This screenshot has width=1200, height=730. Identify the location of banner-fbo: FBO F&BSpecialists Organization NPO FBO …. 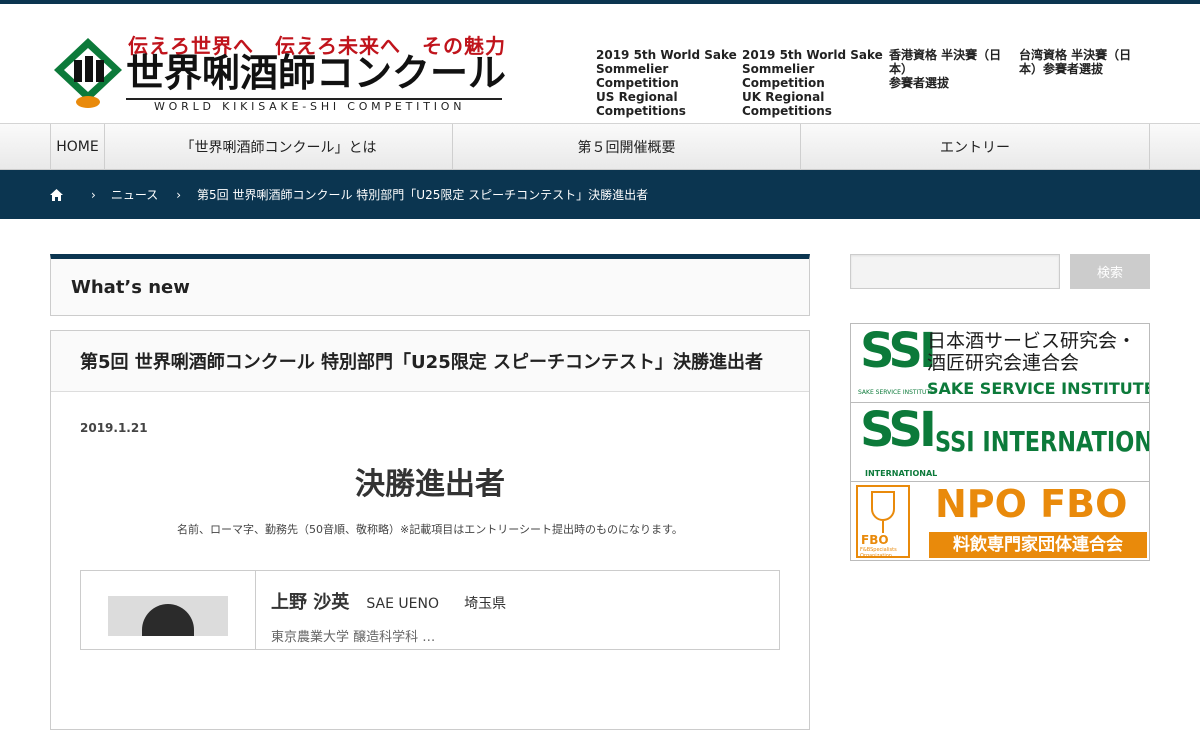
(1000, 521).